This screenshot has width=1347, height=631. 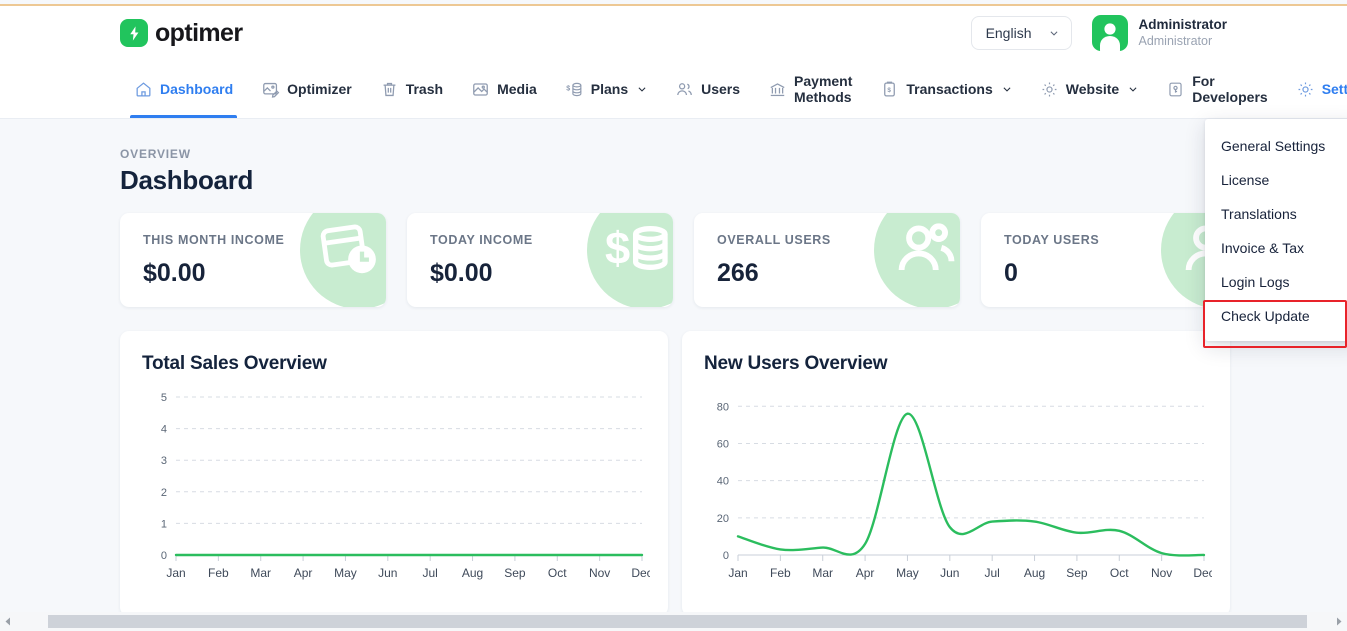 What do you see at coordinates (1110, 33) in the screenshot?
I see `avatar` at bounding box center [1110, 33].